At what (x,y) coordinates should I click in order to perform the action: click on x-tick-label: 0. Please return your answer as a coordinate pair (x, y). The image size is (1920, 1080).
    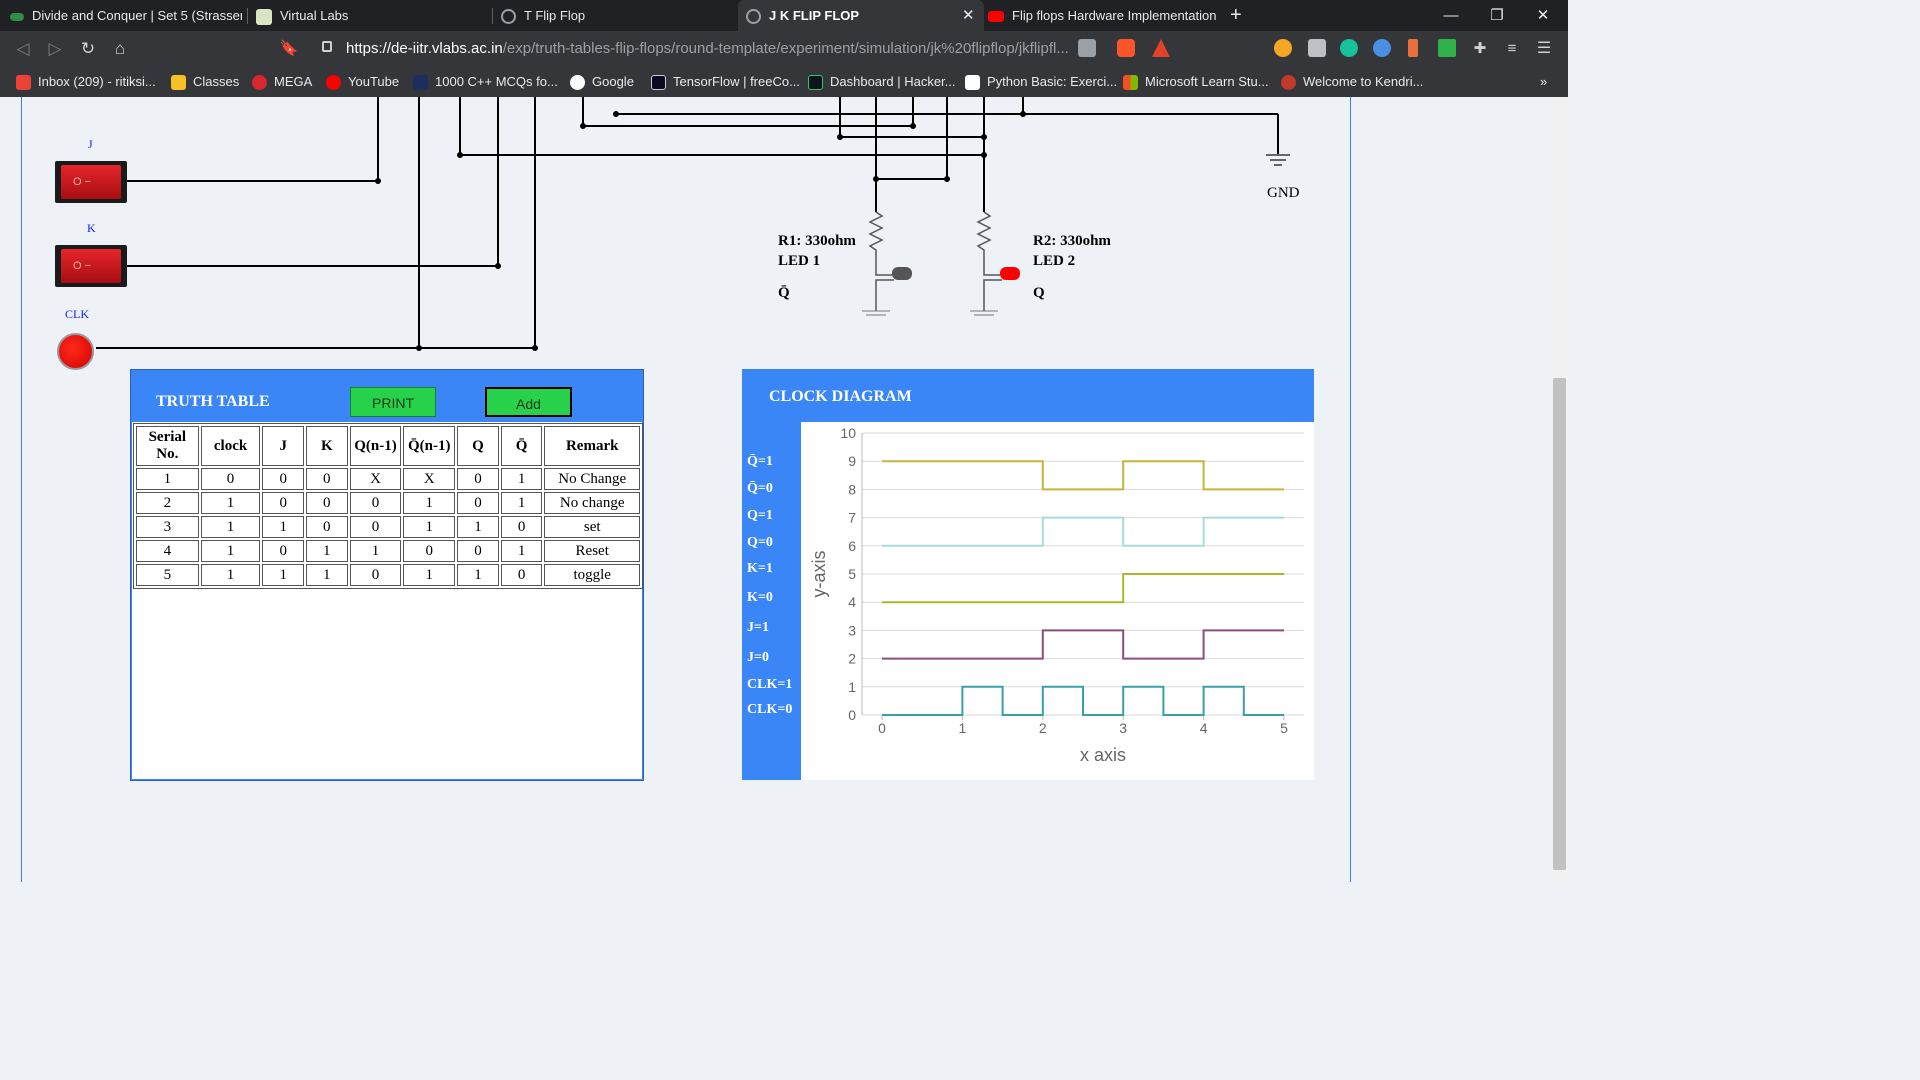
    Looking at the image, I should click on (882, 728).